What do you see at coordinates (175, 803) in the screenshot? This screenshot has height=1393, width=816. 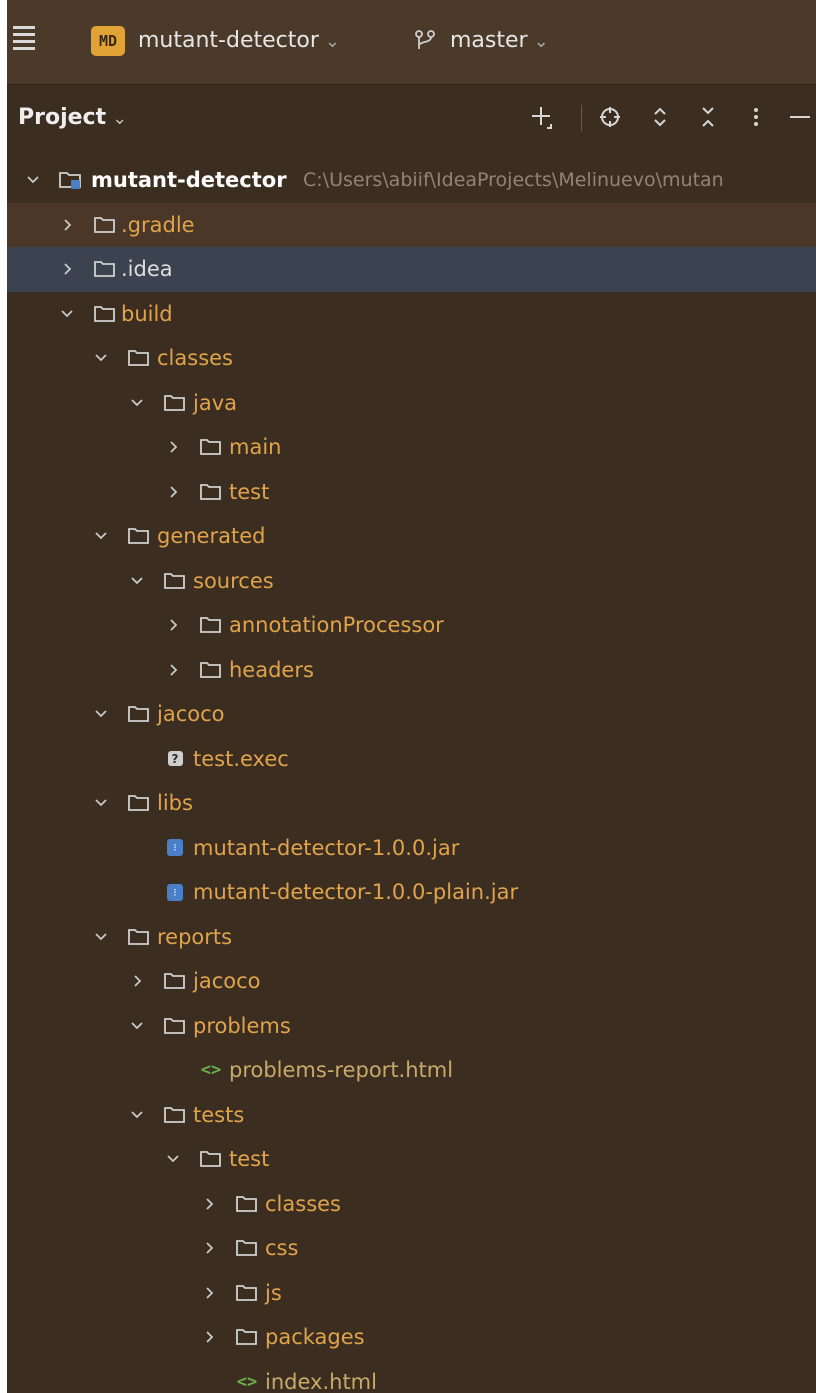 I see `tree-label: libs` at bounding box center [175, 803].